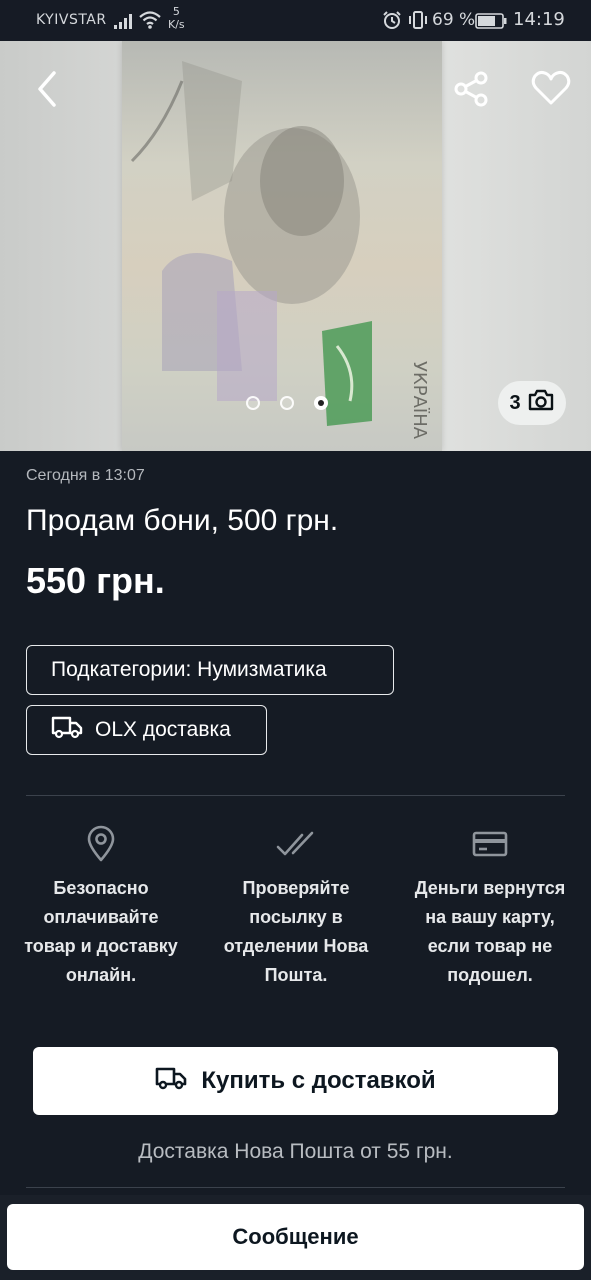 This screenshot has height=1280, width=591. I want to click on back-button, so click(47, 89).